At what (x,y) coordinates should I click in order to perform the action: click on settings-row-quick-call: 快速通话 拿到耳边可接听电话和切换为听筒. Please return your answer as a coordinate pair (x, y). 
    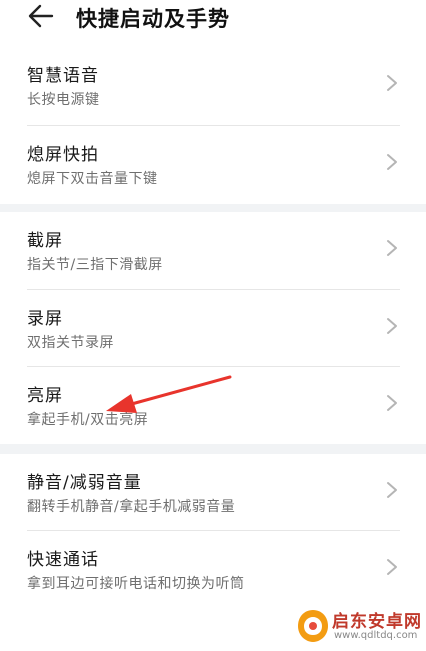
    Looking at the image, I should click on (213, 570).